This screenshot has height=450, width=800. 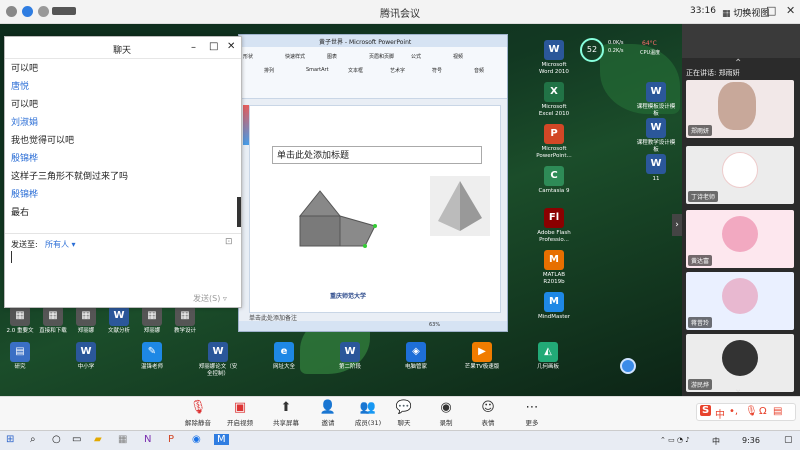 What do you see at coordinates (240, 407) in the screenshot?
I see `camera-off-icon: ▣` at bounding box center [240, 407].